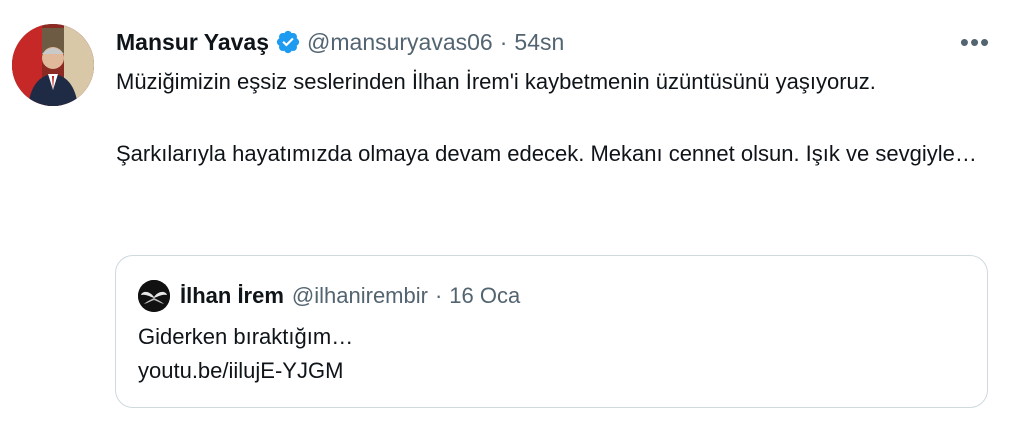  What do you see at coordinates (192, 42) in the screenshot?
I see `author-name: Mansur Yavaş` at bounding box center [192, 42].